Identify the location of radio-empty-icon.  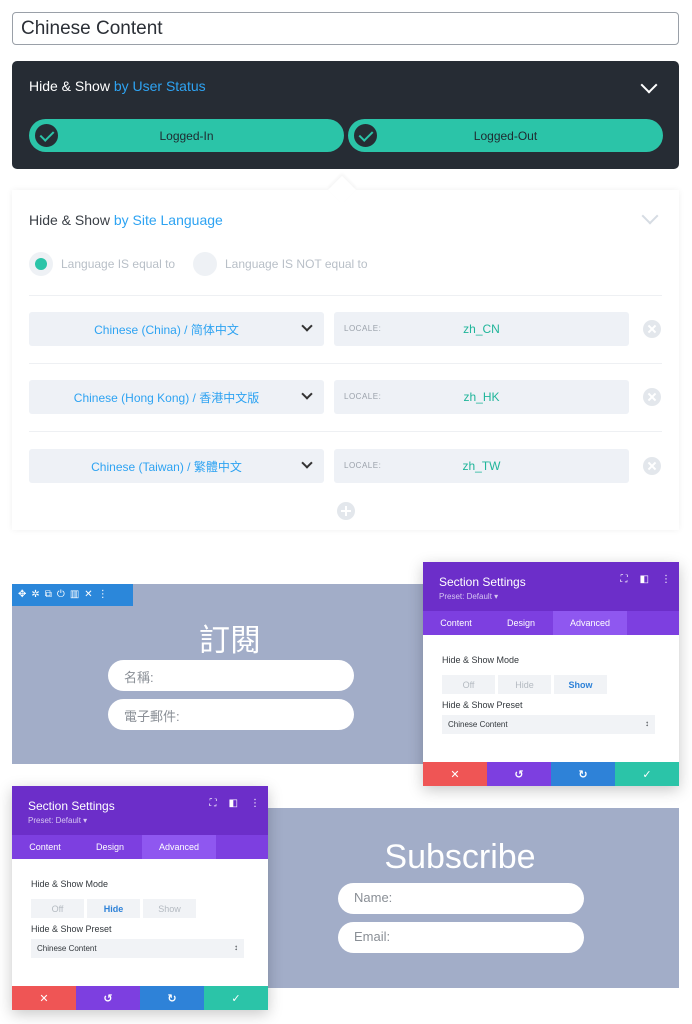
(205, 264).